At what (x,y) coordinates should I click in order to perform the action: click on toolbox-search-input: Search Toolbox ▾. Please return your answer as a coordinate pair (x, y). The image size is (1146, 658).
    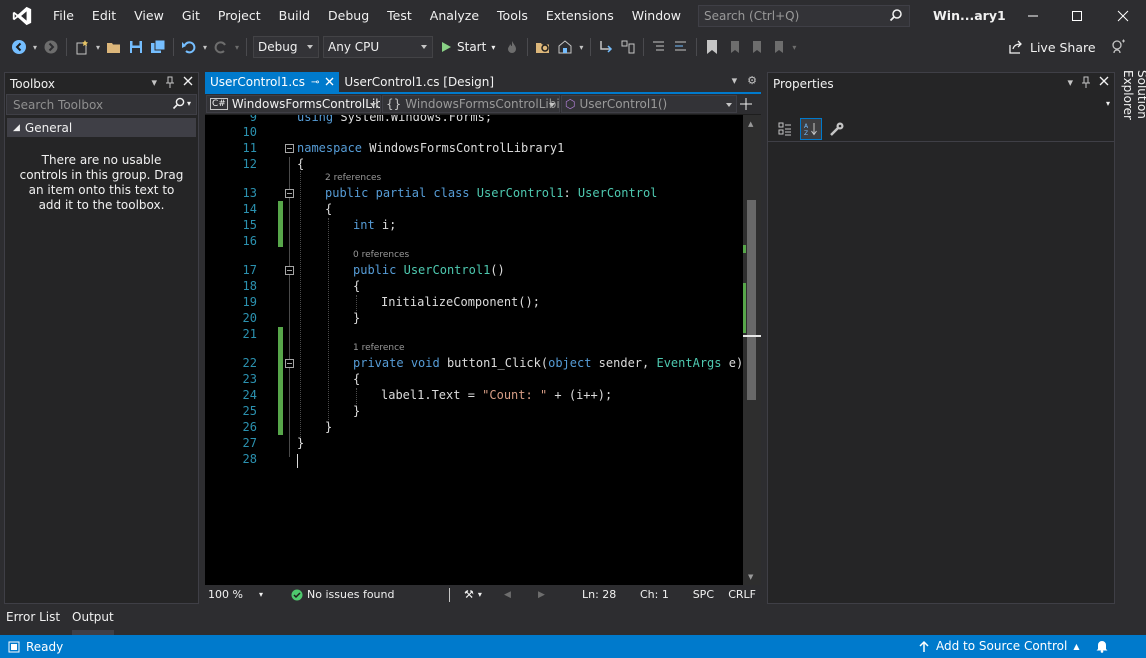
    Looking at the image, I should click on (101, 104).